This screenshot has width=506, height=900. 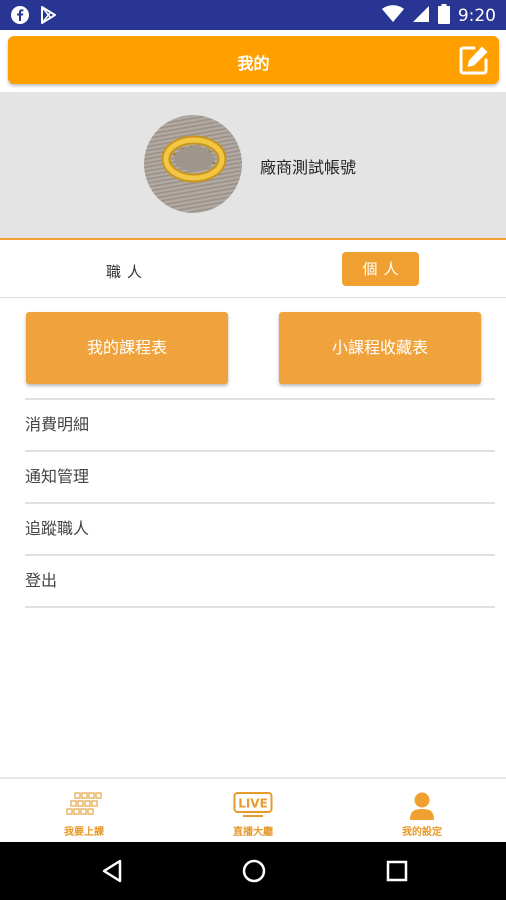 I want to click on my-schedule-button: 我的課程表, so click(x=127, y=348).